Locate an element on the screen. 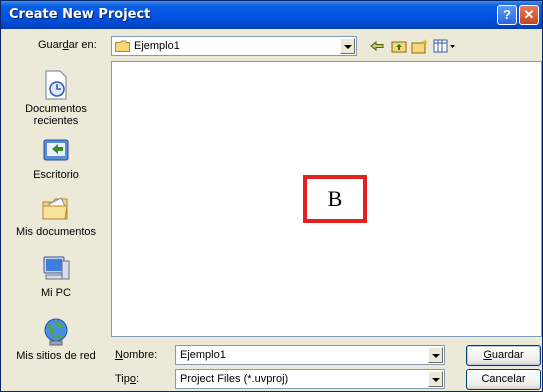  help-button: ? is located at coordinates (507, 15).